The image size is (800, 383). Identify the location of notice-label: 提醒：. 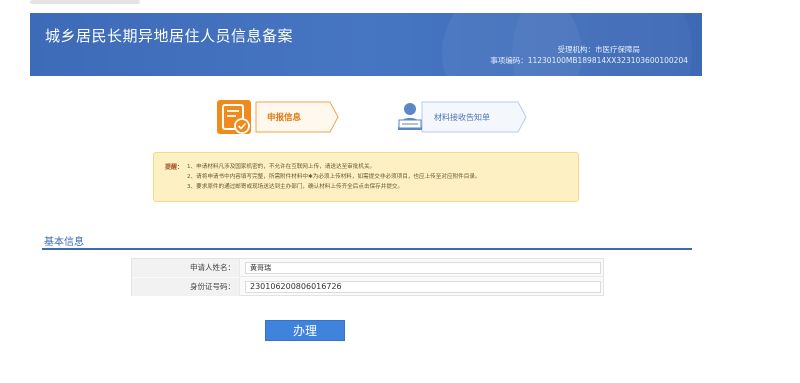
(174, 167).